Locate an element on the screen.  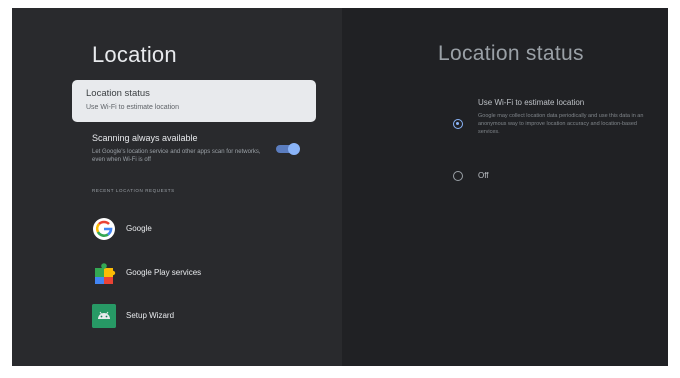
app-item-google: Google is located at coordinates (202, 230).